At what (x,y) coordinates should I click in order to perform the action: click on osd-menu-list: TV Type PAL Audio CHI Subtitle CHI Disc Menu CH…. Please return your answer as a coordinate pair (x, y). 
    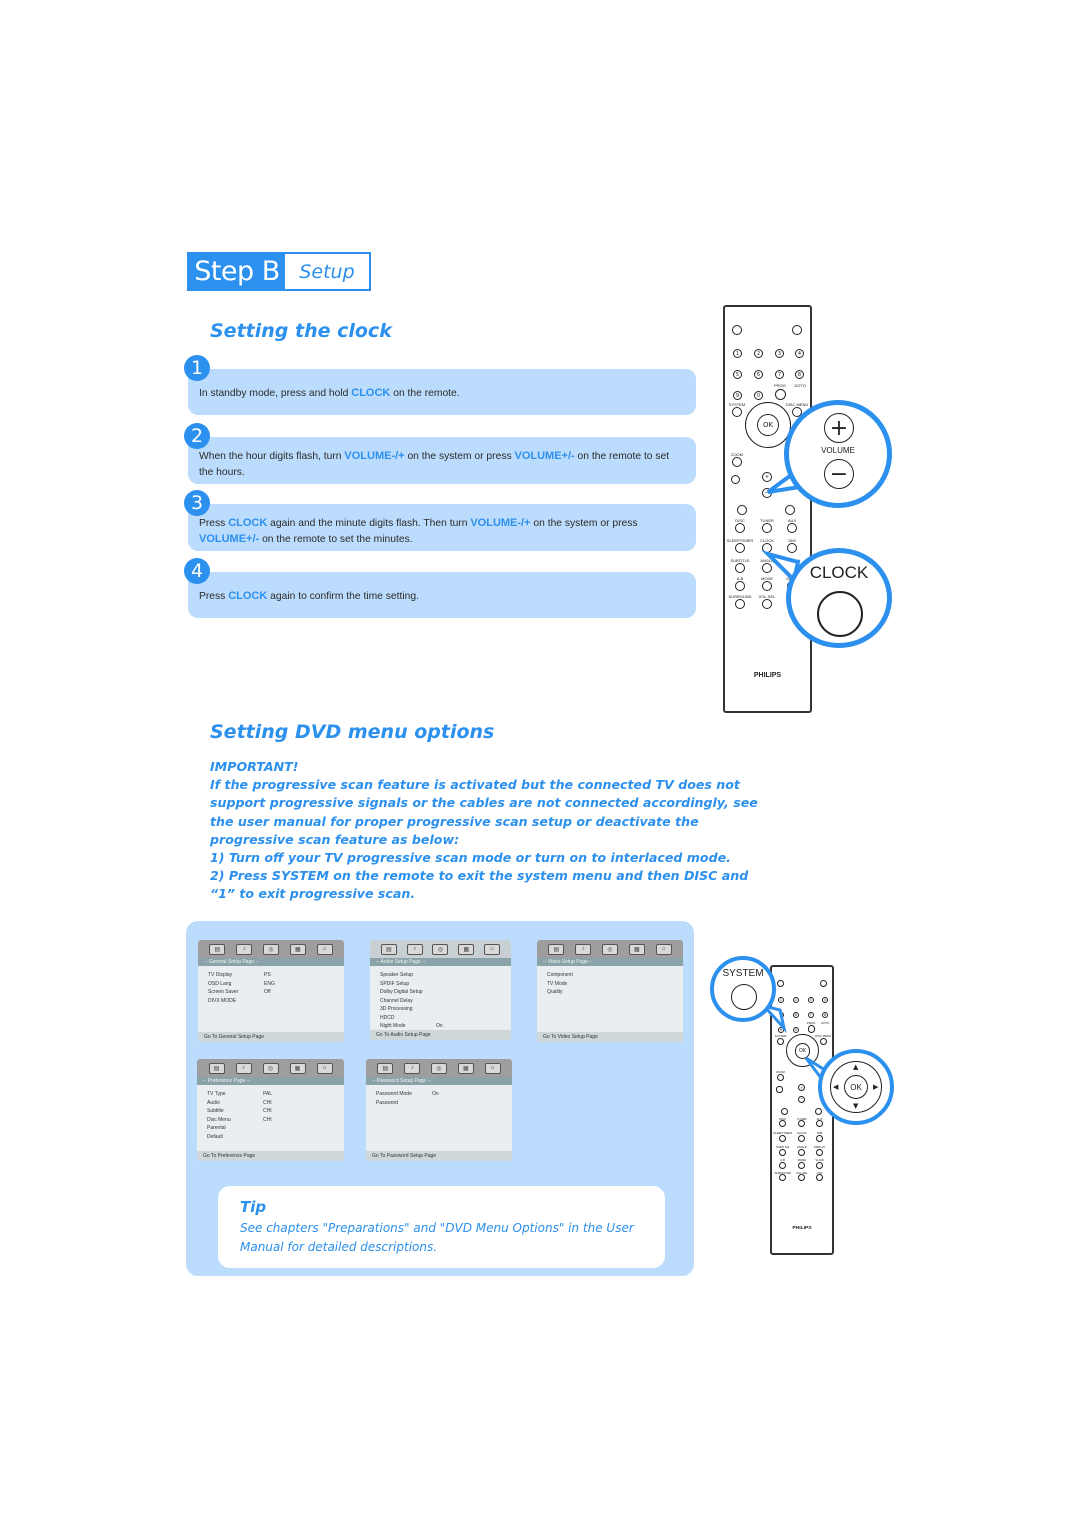
    Looking at the image, I should click on (270, 1113).